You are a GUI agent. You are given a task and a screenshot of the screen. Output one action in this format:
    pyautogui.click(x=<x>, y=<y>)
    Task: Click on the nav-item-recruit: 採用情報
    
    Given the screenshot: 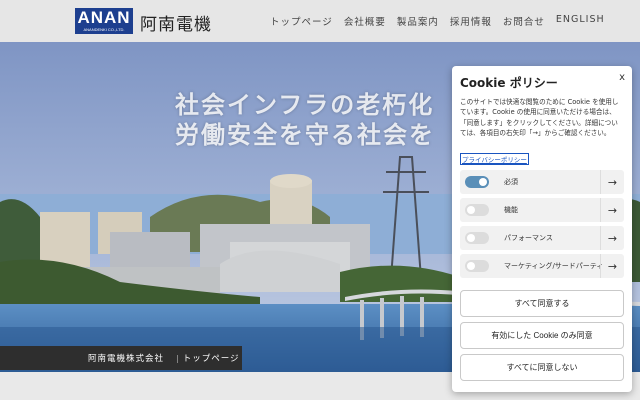 What is the action you would take?
    pyautogui.click(x=471, y=21)
    